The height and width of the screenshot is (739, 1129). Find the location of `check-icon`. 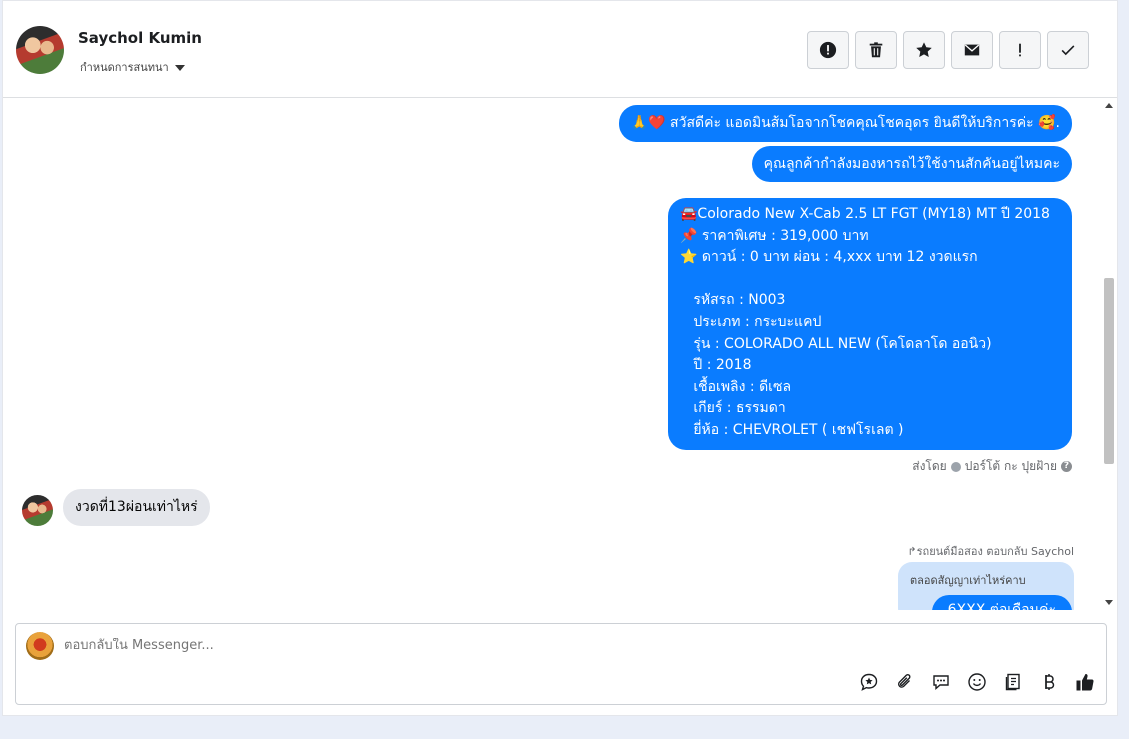

check-icon is located at coordinates (1068, 50).